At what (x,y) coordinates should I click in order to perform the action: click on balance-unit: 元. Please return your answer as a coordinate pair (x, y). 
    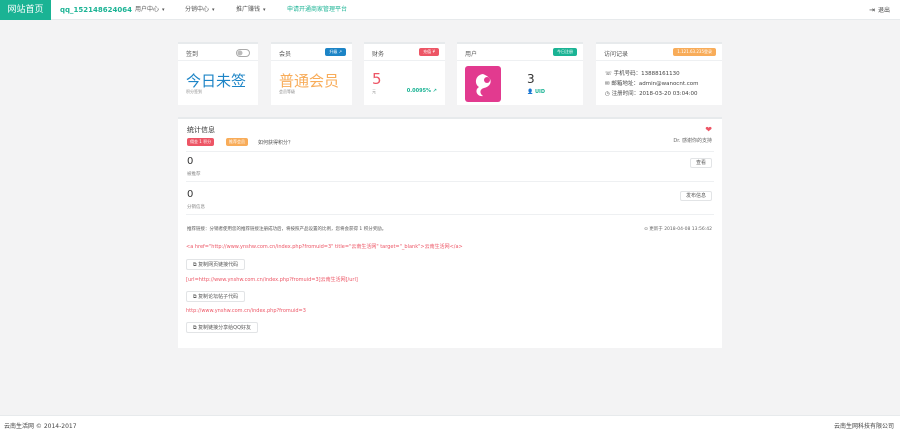
    Looking at the image, I should click on (374, 91).